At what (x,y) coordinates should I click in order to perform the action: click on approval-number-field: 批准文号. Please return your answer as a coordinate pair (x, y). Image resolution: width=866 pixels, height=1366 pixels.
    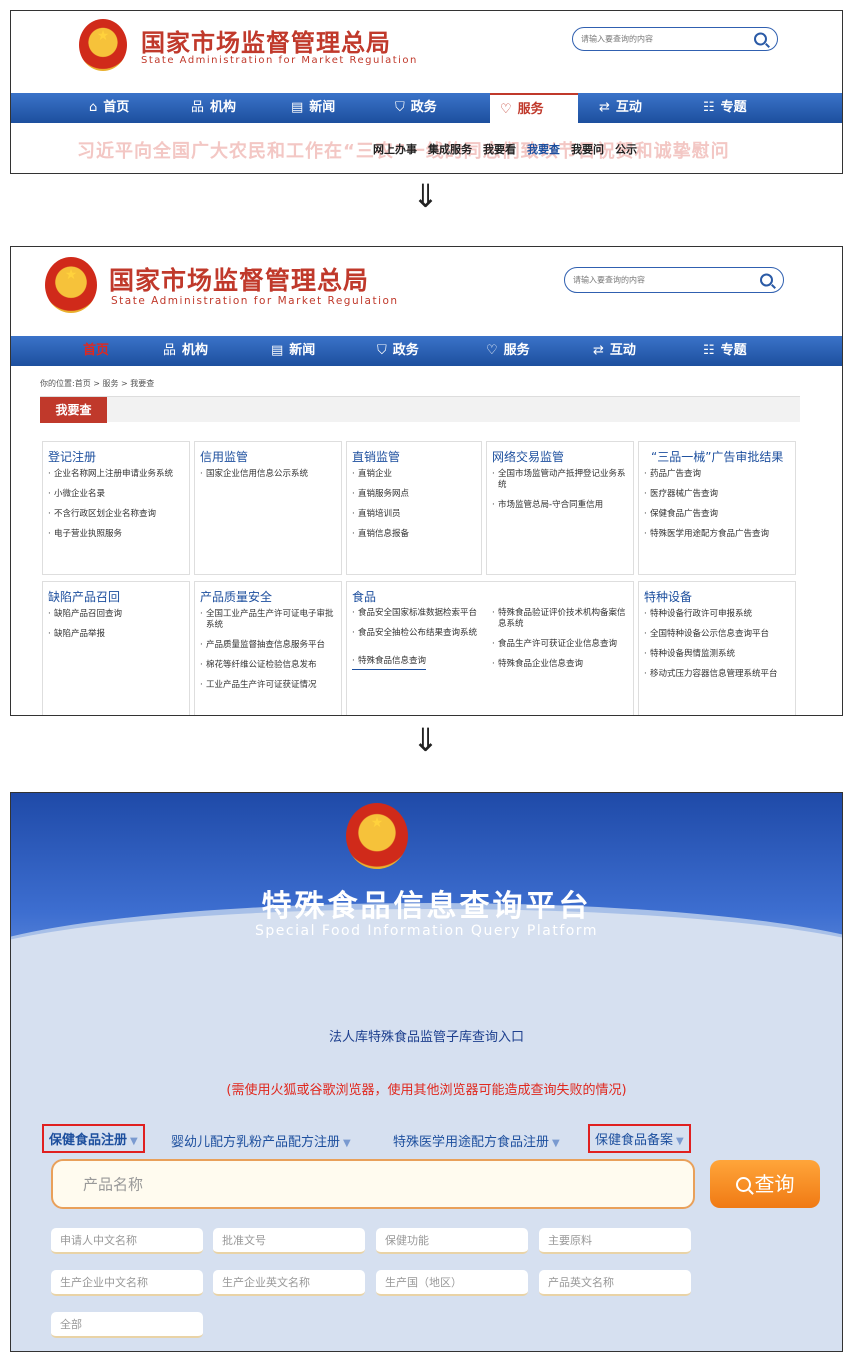
    Looking at the image, I should click on (289, 1241).